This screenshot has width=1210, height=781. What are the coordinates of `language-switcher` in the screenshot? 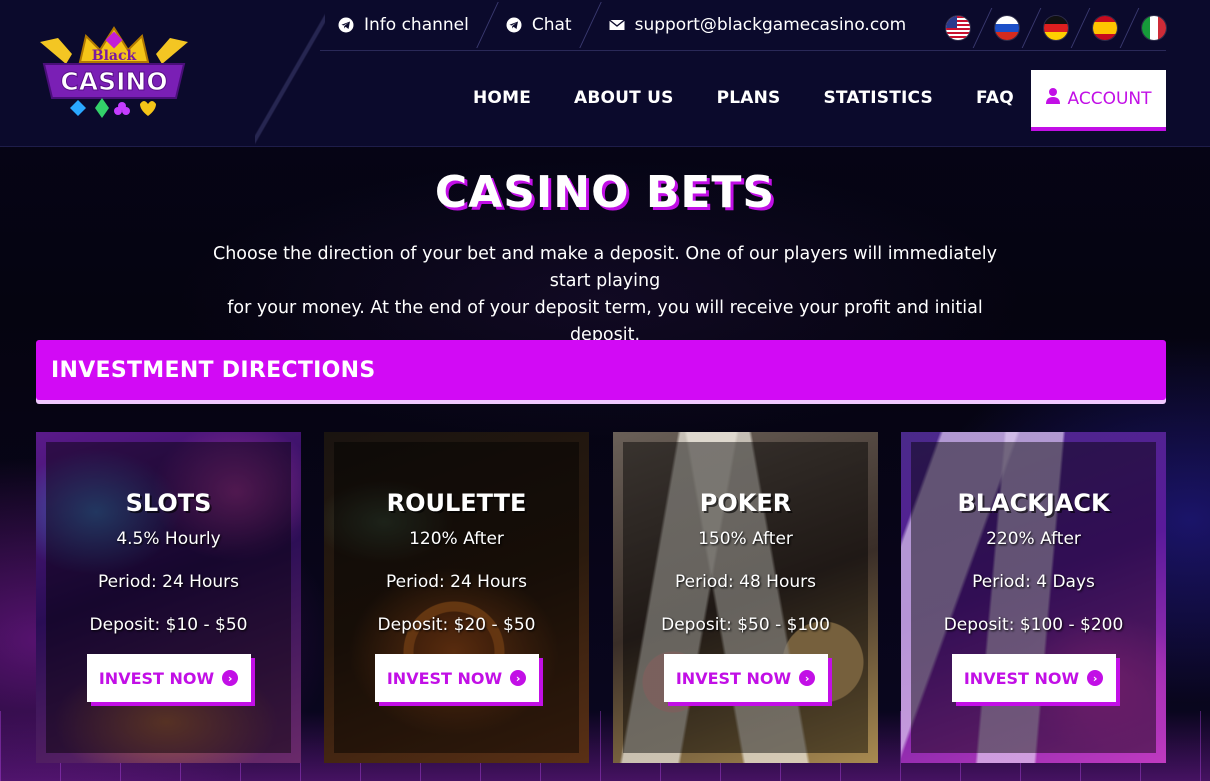 It's located at (1056, 28).